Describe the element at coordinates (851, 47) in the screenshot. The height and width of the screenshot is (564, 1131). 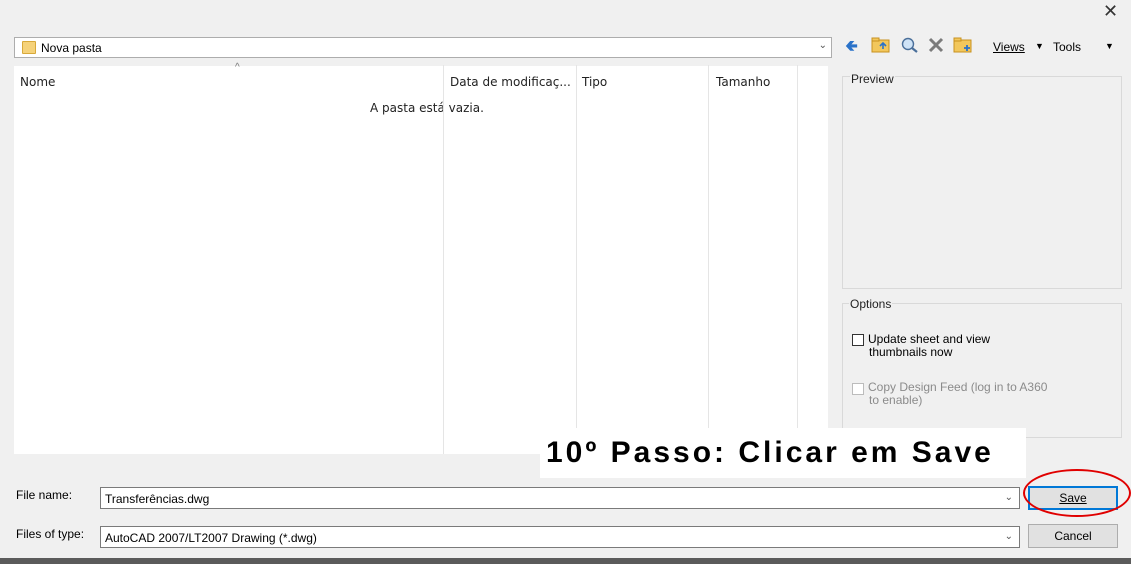
I see `back-arrow-icon: 🢀` at that location.